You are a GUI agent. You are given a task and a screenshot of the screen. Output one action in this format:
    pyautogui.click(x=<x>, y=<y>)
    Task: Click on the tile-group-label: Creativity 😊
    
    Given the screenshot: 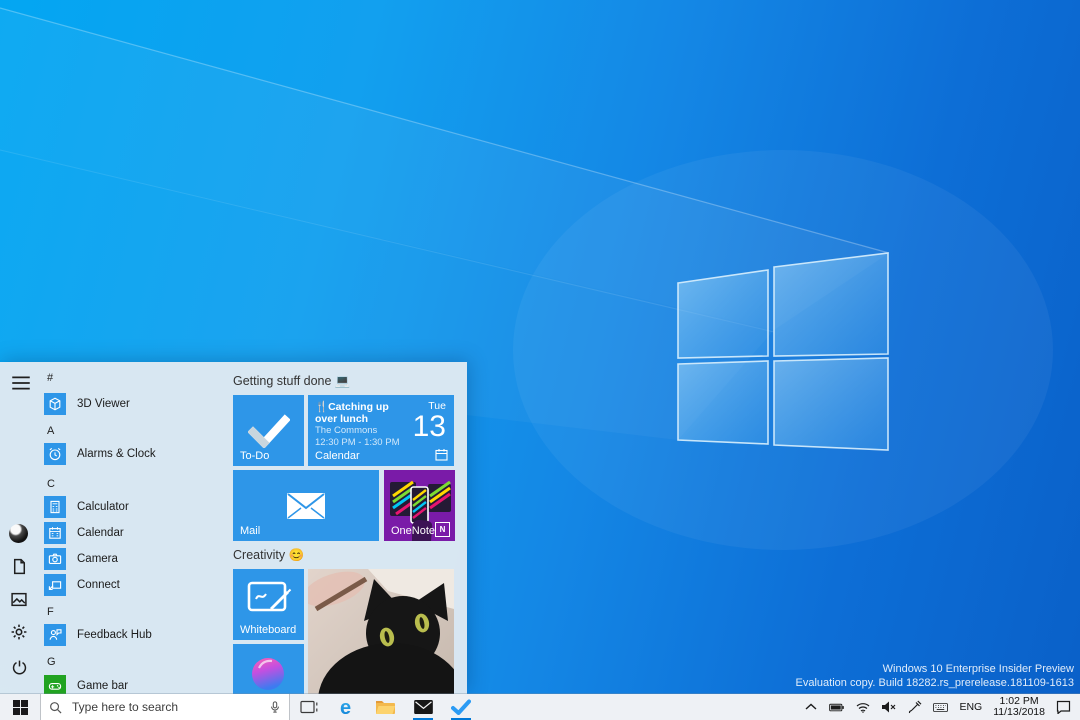 What is the action you would take?
    pyautogui.click(x=268, y=555)
    